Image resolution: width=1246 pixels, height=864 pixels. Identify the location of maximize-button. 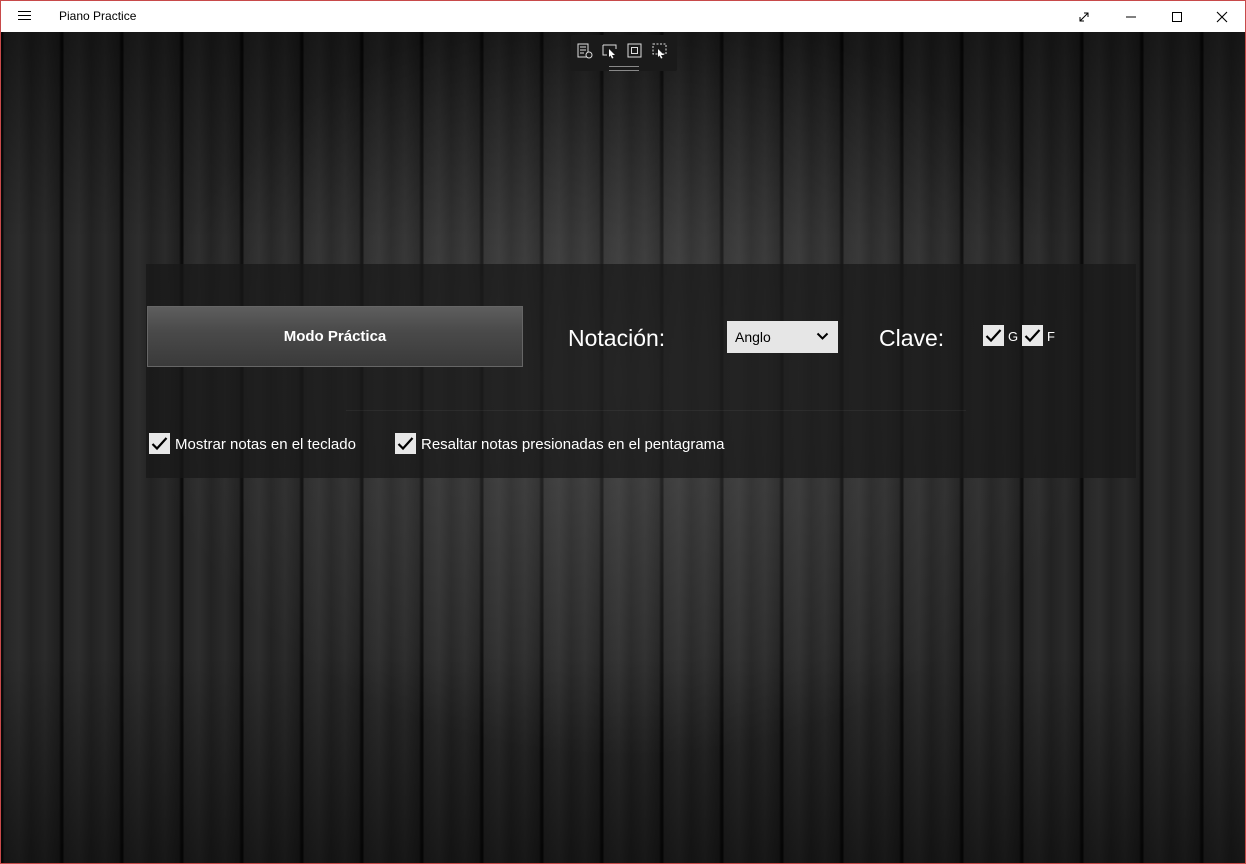
(1177, 16).